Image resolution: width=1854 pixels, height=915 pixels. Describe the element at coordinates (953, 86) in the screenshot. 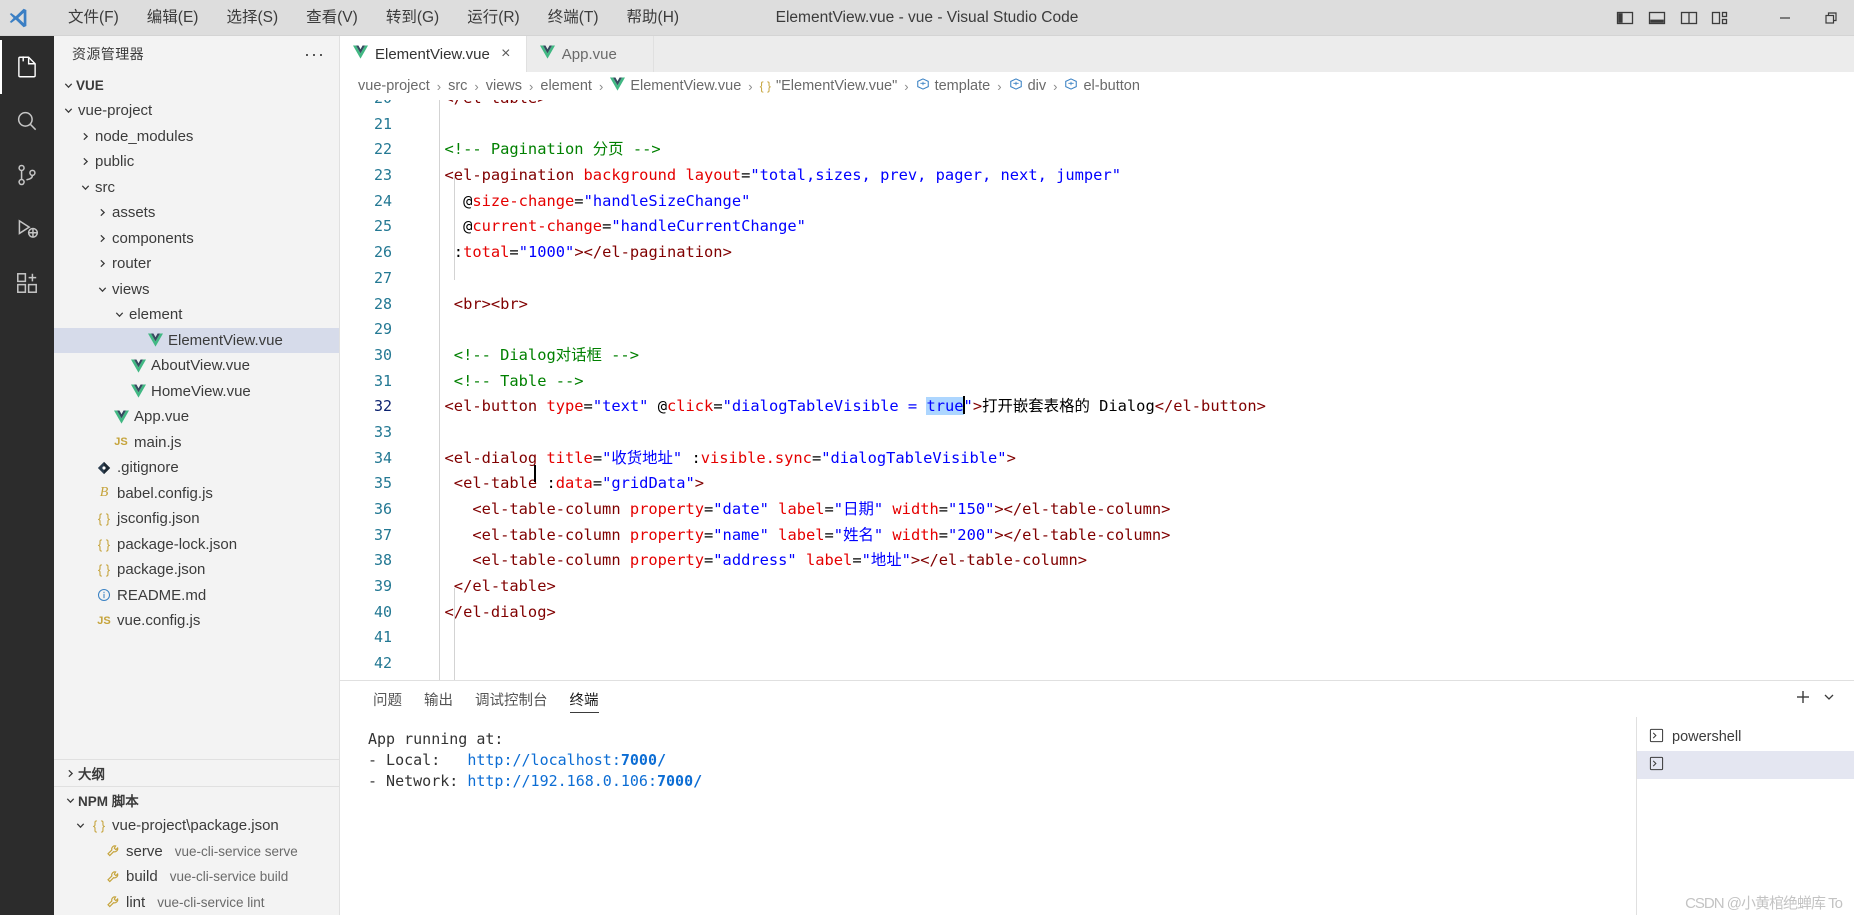

I see `breadcrumb-item-template: template` at that location.